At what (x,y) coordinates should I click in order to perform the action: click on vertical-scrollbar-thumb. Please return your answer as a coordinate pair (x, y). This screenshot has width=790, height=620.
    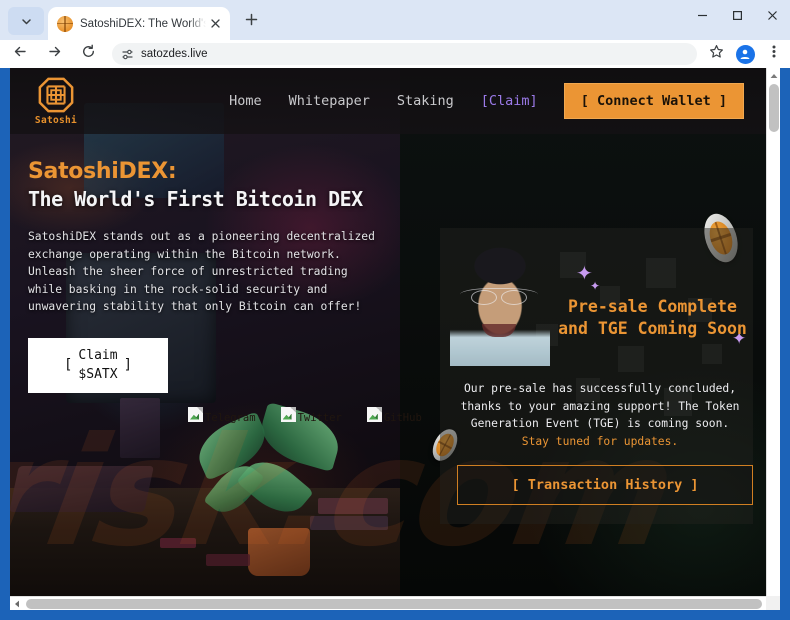
    Looking at the image, I should click on (774, 108).